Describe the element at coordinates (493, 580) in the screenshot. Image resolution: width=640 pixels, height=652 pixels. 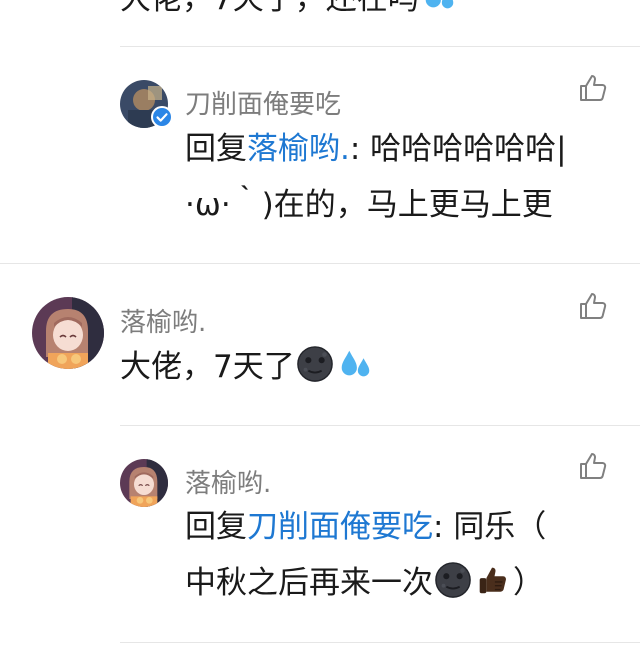
I see `thumbs-up-dark-emoji` at that location.